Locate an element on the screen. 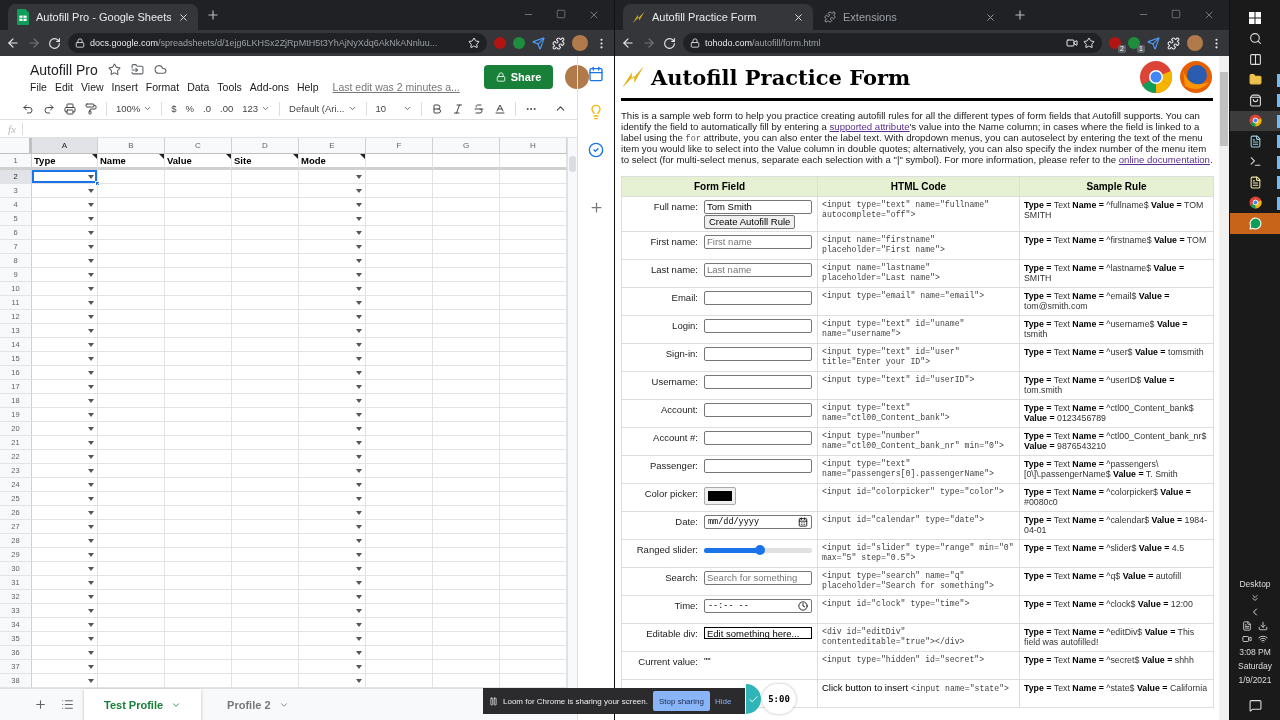  column-header: C is located at coordinates (198, 146).